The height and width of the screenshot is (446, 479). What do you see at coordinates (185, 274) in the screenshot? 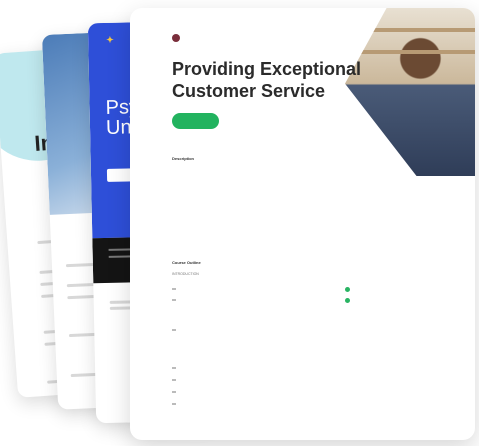
I see `introduction-label: INTRODUCTION` at bounding box center [185, 274].